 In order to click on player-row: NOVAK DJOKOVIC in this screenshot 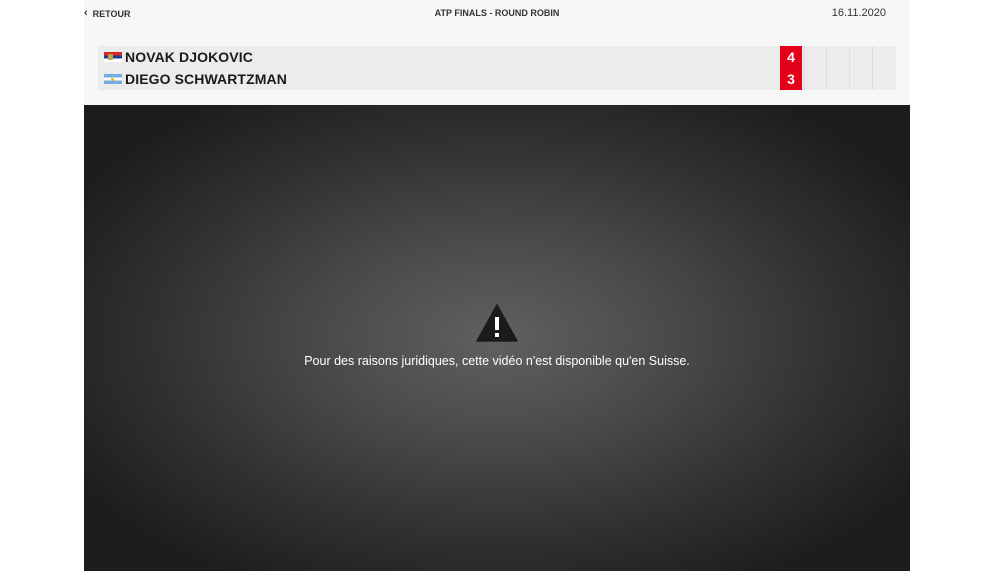, I will do `click(178, 57)`.